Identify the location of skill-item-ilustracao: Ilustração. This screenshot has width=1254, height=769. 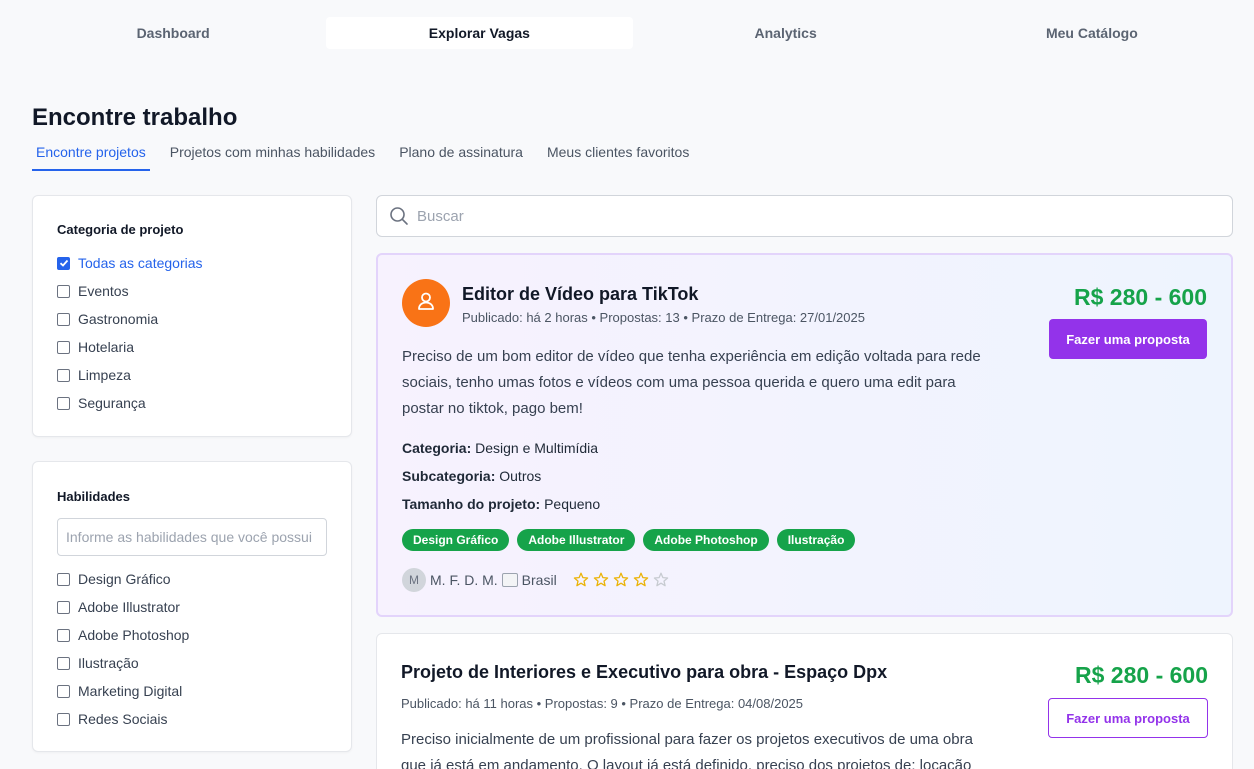
(123, 663).